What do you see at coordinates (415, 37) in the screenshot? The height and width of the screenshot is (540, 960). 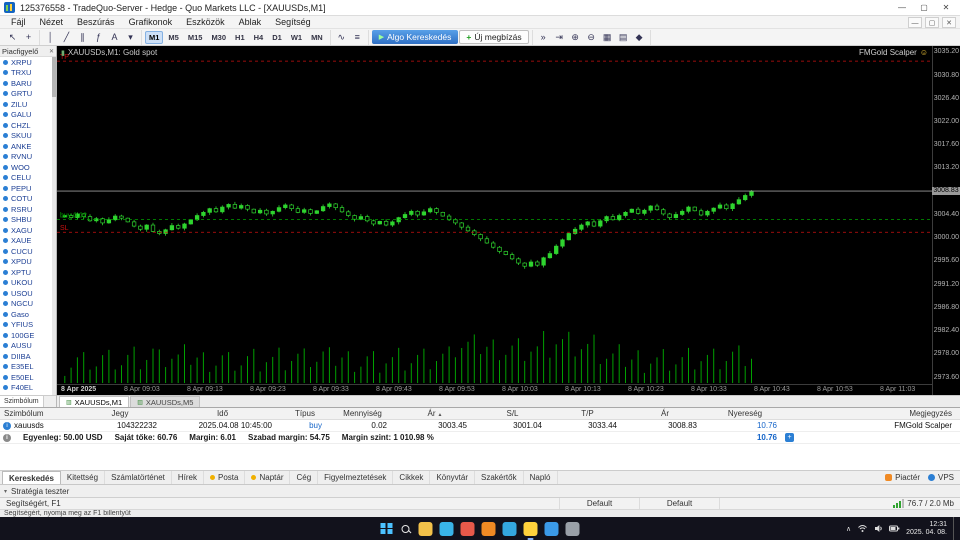 I see `algo-trading-button: ▶ Algo Kereskedés` at bounding box center [415, 37].